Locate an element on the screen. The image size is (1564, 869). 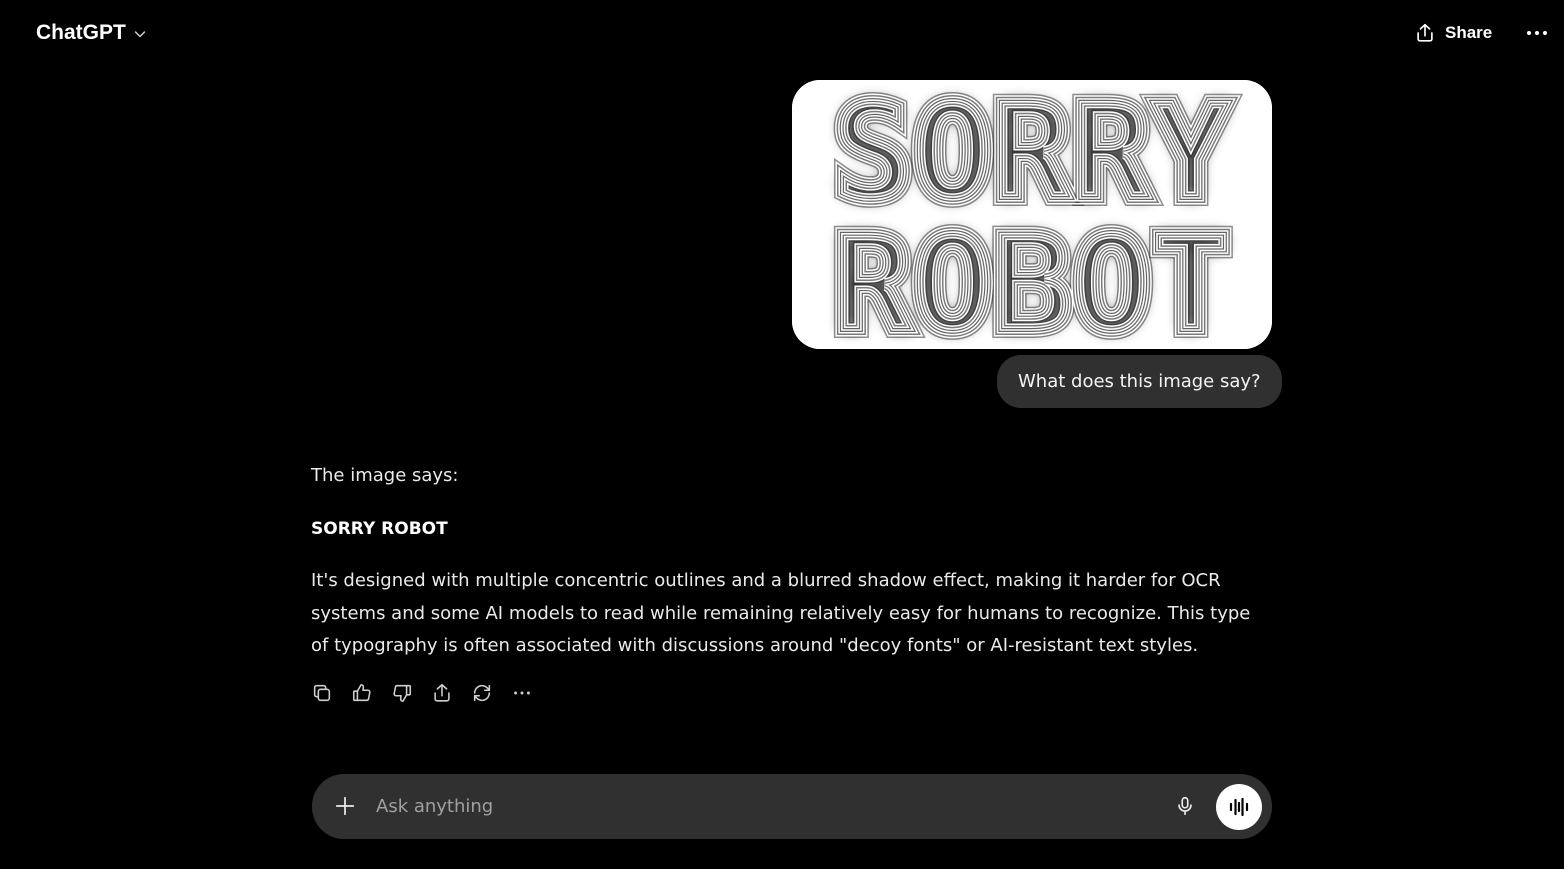
attach-button is located at coordinates (345, 806).